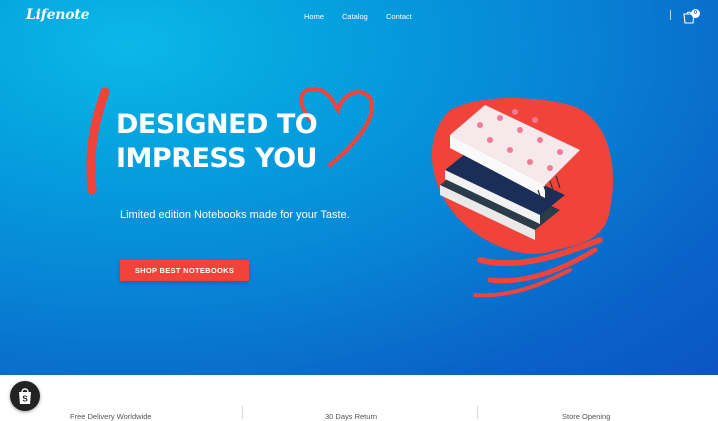 This screenshot has height=421, width=718. What do you see at coordinates (695, 13) in the screenshot?
I see `cart-count-badge: 0` at bounding box center [695, 13].